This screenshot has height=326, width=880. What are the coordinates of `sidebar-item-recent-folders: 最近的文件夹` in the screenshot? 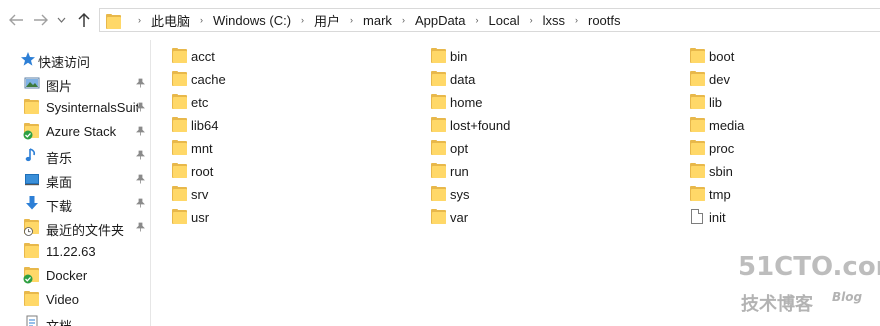 It's located at (75, 227).